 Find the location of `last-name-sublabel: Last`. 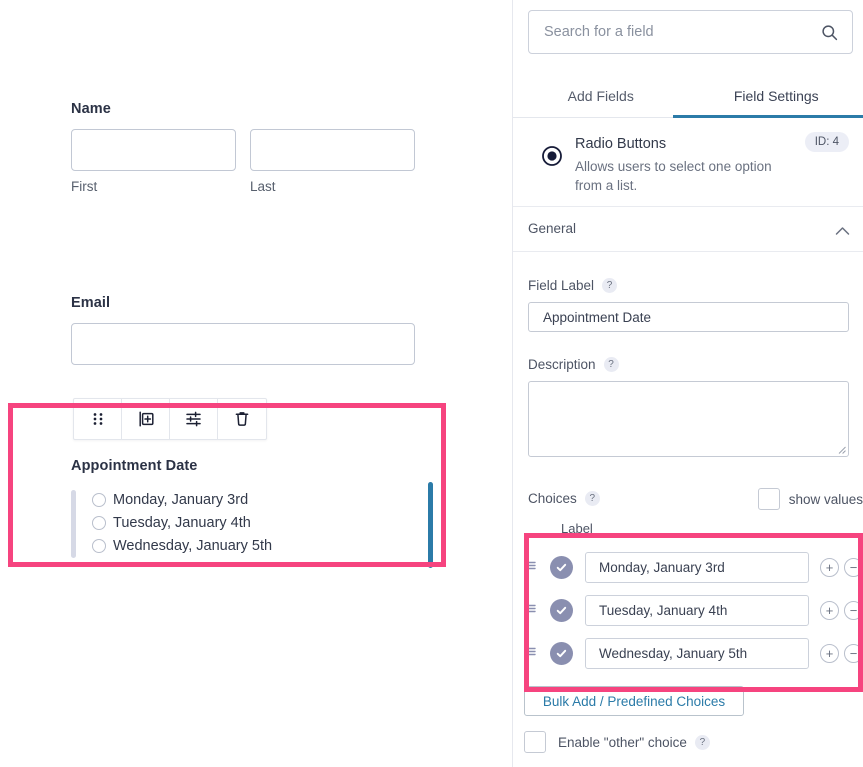

last-name-sublabel: Last is located at coordinates (263, 186).